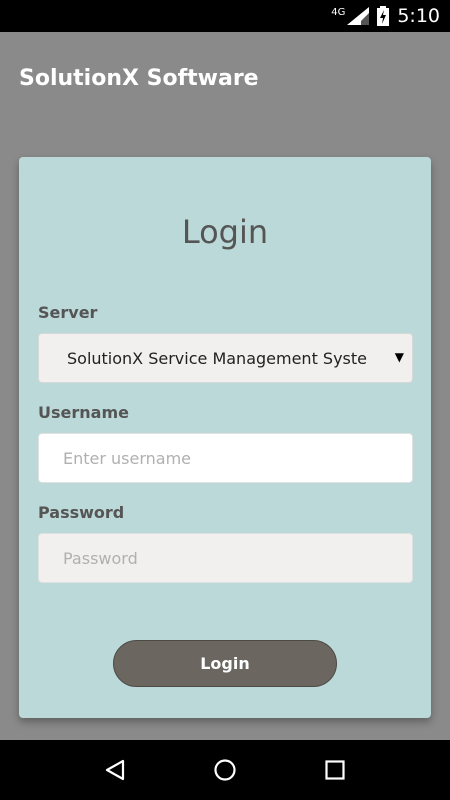  What do you see at coordinates (81, 512) in the screenshot?
I see `password-label: Password` at bounding box center [81, 512].